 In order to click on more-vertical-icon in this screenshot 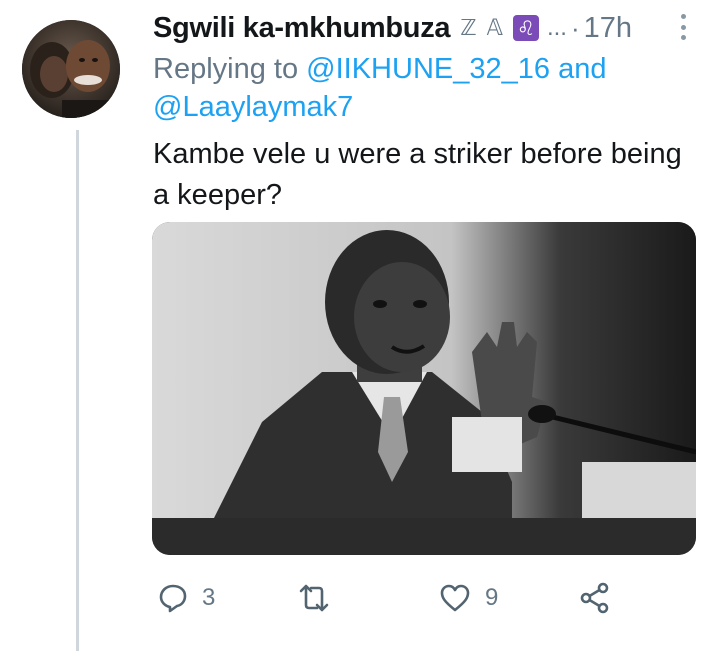, I will do `click(683, 27)`.